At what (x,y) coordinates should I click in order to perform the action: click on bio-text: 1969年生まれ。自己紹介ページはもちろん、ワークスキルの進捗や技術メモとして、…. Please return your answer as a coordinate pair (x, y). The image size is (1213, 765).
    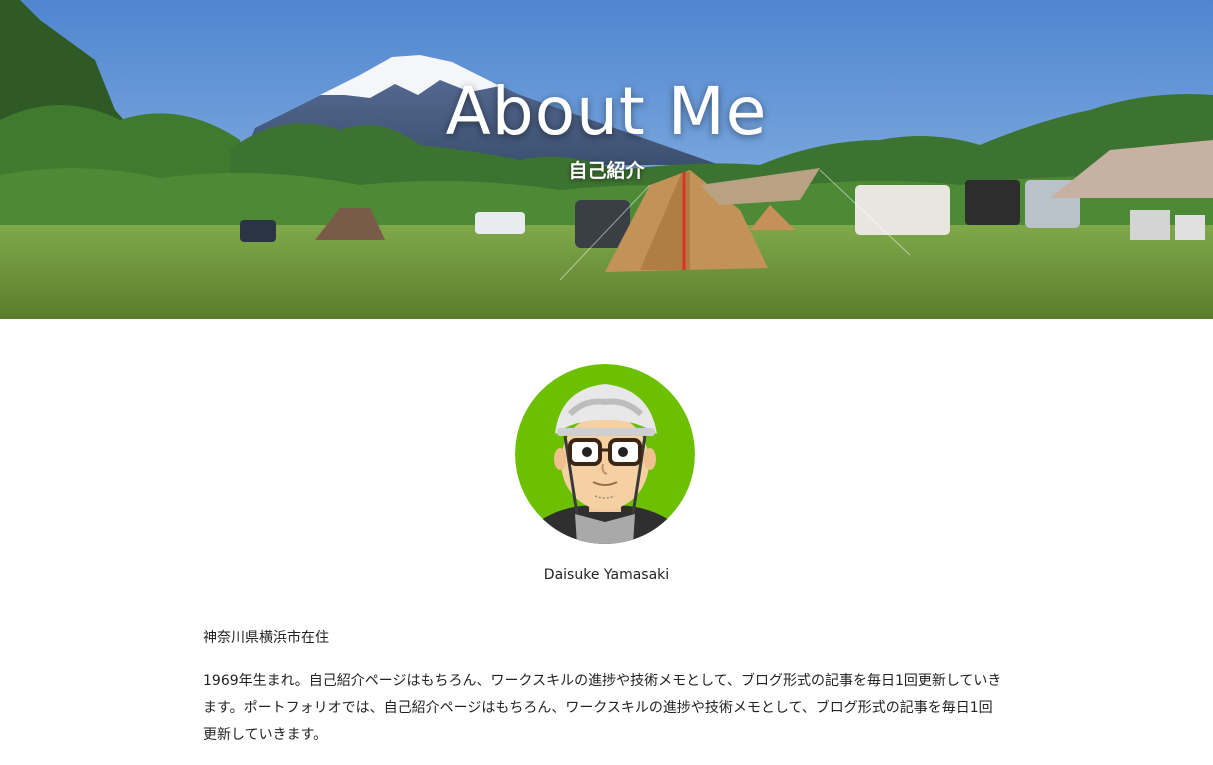
    Looking at the image, I should click on (602, 708).